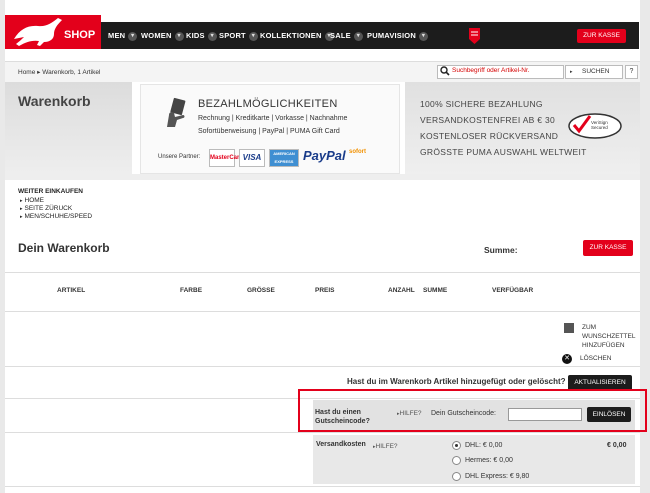 The image size is (650, 493). What do you see at coordinates (435, 290) in the screenshot?
I see `column-sum: SUMME` at bounding box center [435, 290].